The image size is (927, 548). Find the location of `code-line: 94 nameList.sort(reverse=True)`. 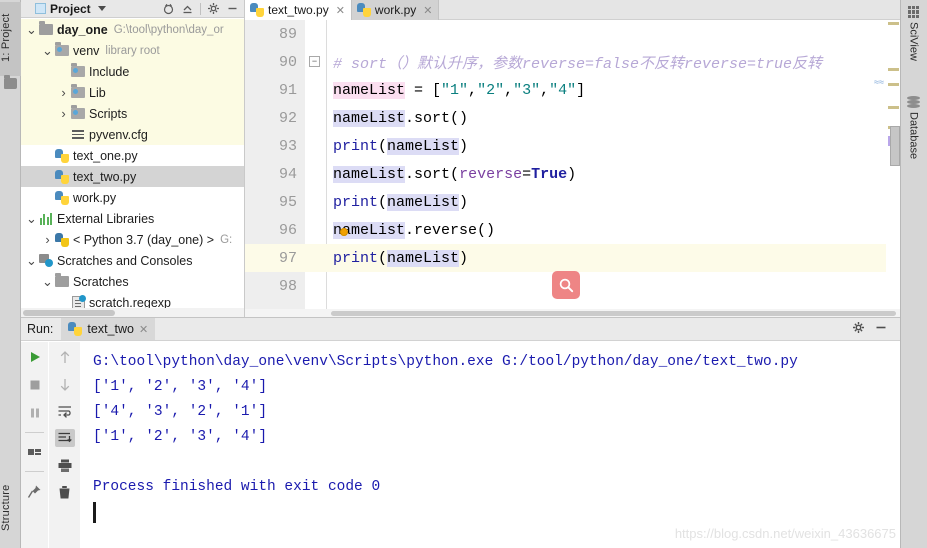

code-line: 94 nameList.sort(reverse=True) is located at coordinates (572, 174).